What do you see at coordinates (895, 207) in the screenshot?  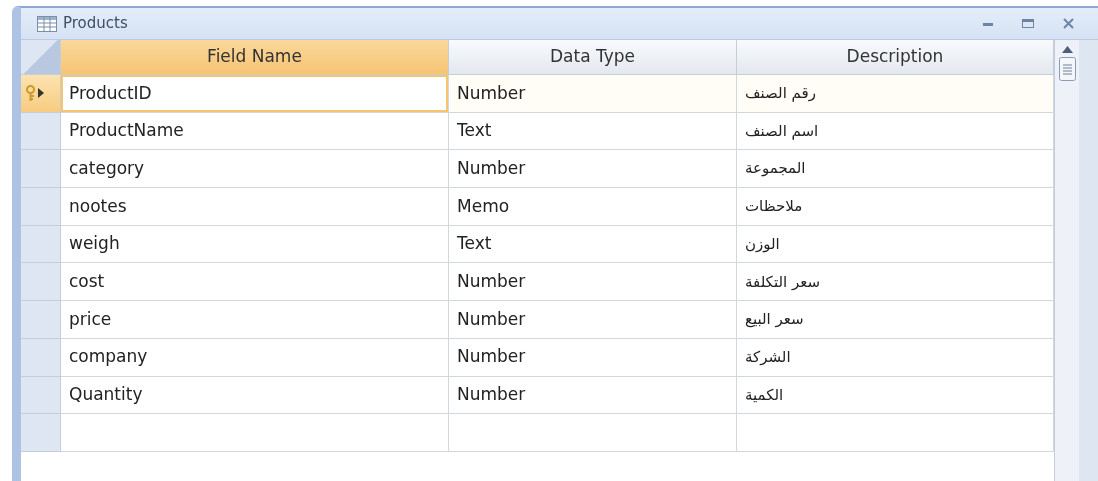 I see `table-cell: ملاحظات` at bounding box center [895, 207].